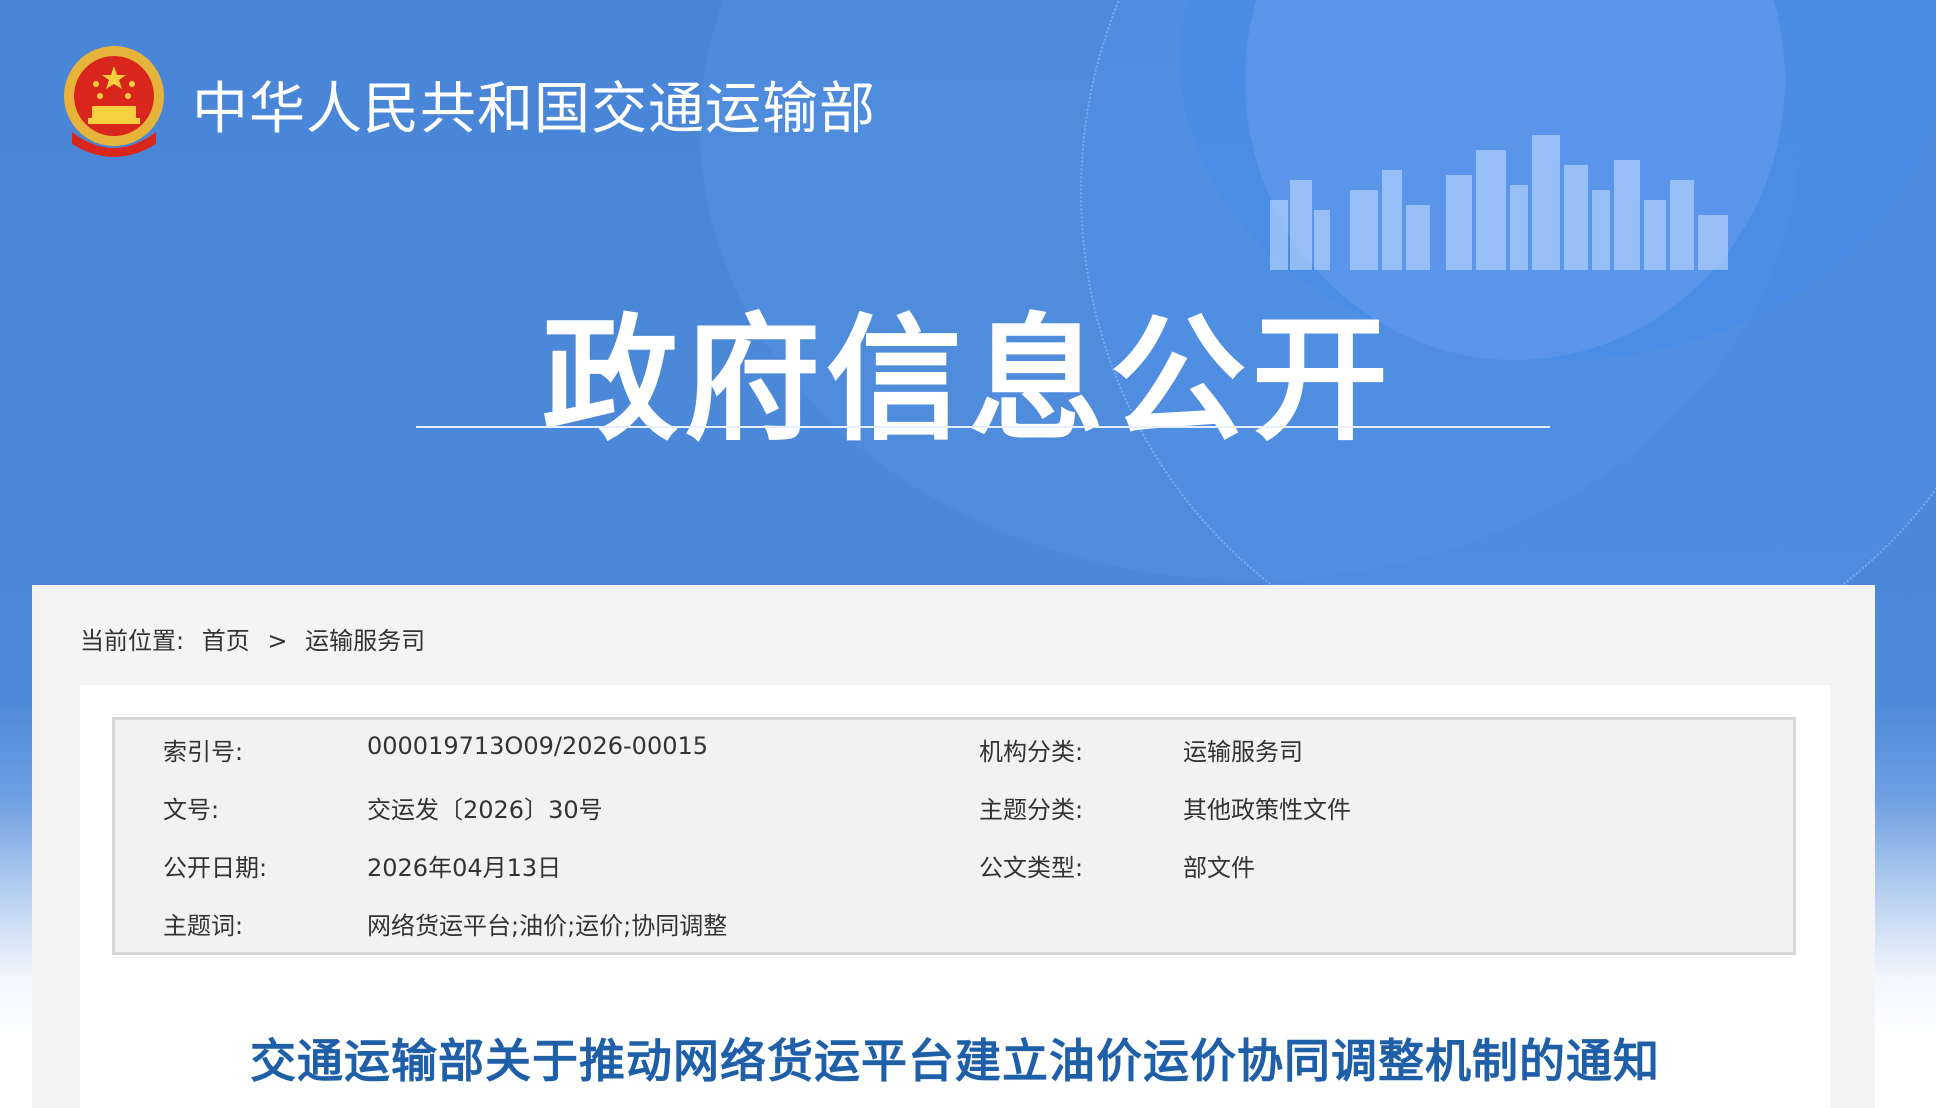 The height and width of the screenshot is (1108, 1936). Describe the element at coordinates (1267, 810) in the screenshot. I see `topic-value: 其他政策性文件` at that location.